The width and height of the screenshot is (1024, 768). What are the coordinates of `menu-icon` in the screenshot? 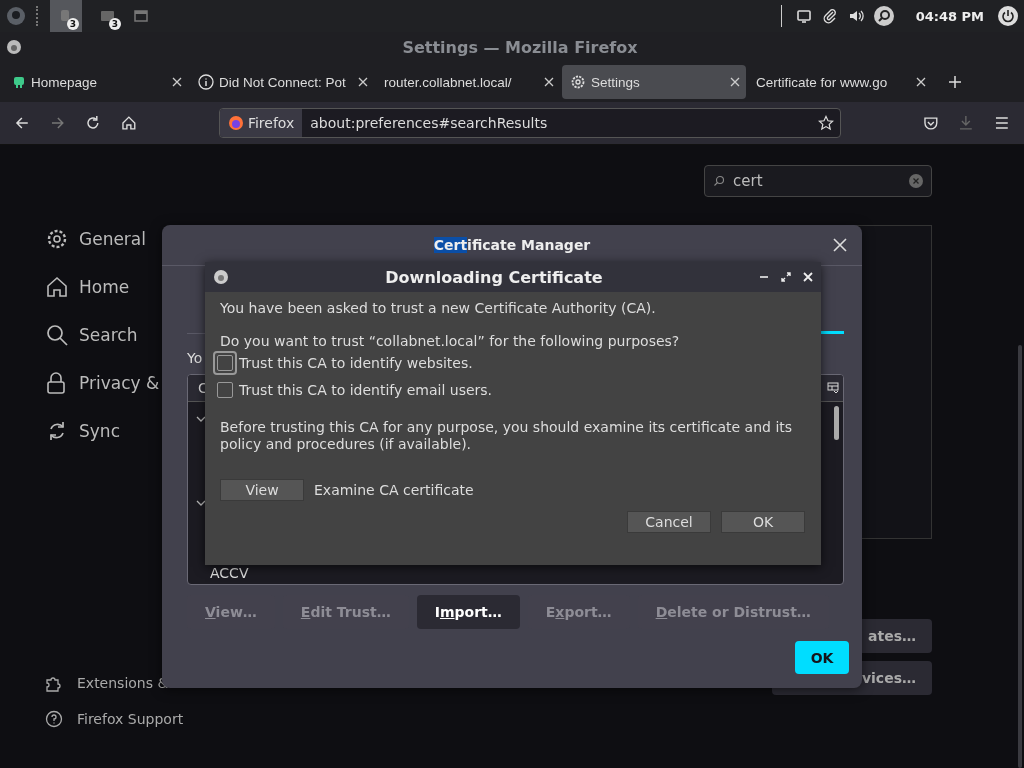 It's located at (1002, 123).